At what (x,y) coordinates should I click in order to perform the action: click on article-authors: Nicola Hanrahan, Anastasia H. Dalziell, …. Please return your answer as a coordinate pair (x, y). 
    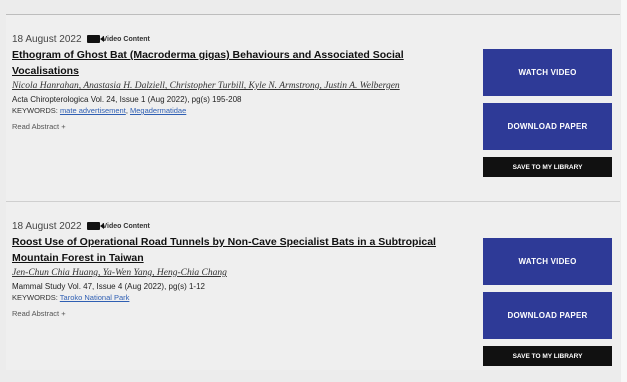
    Looking at the image, I should click on (222, 86).